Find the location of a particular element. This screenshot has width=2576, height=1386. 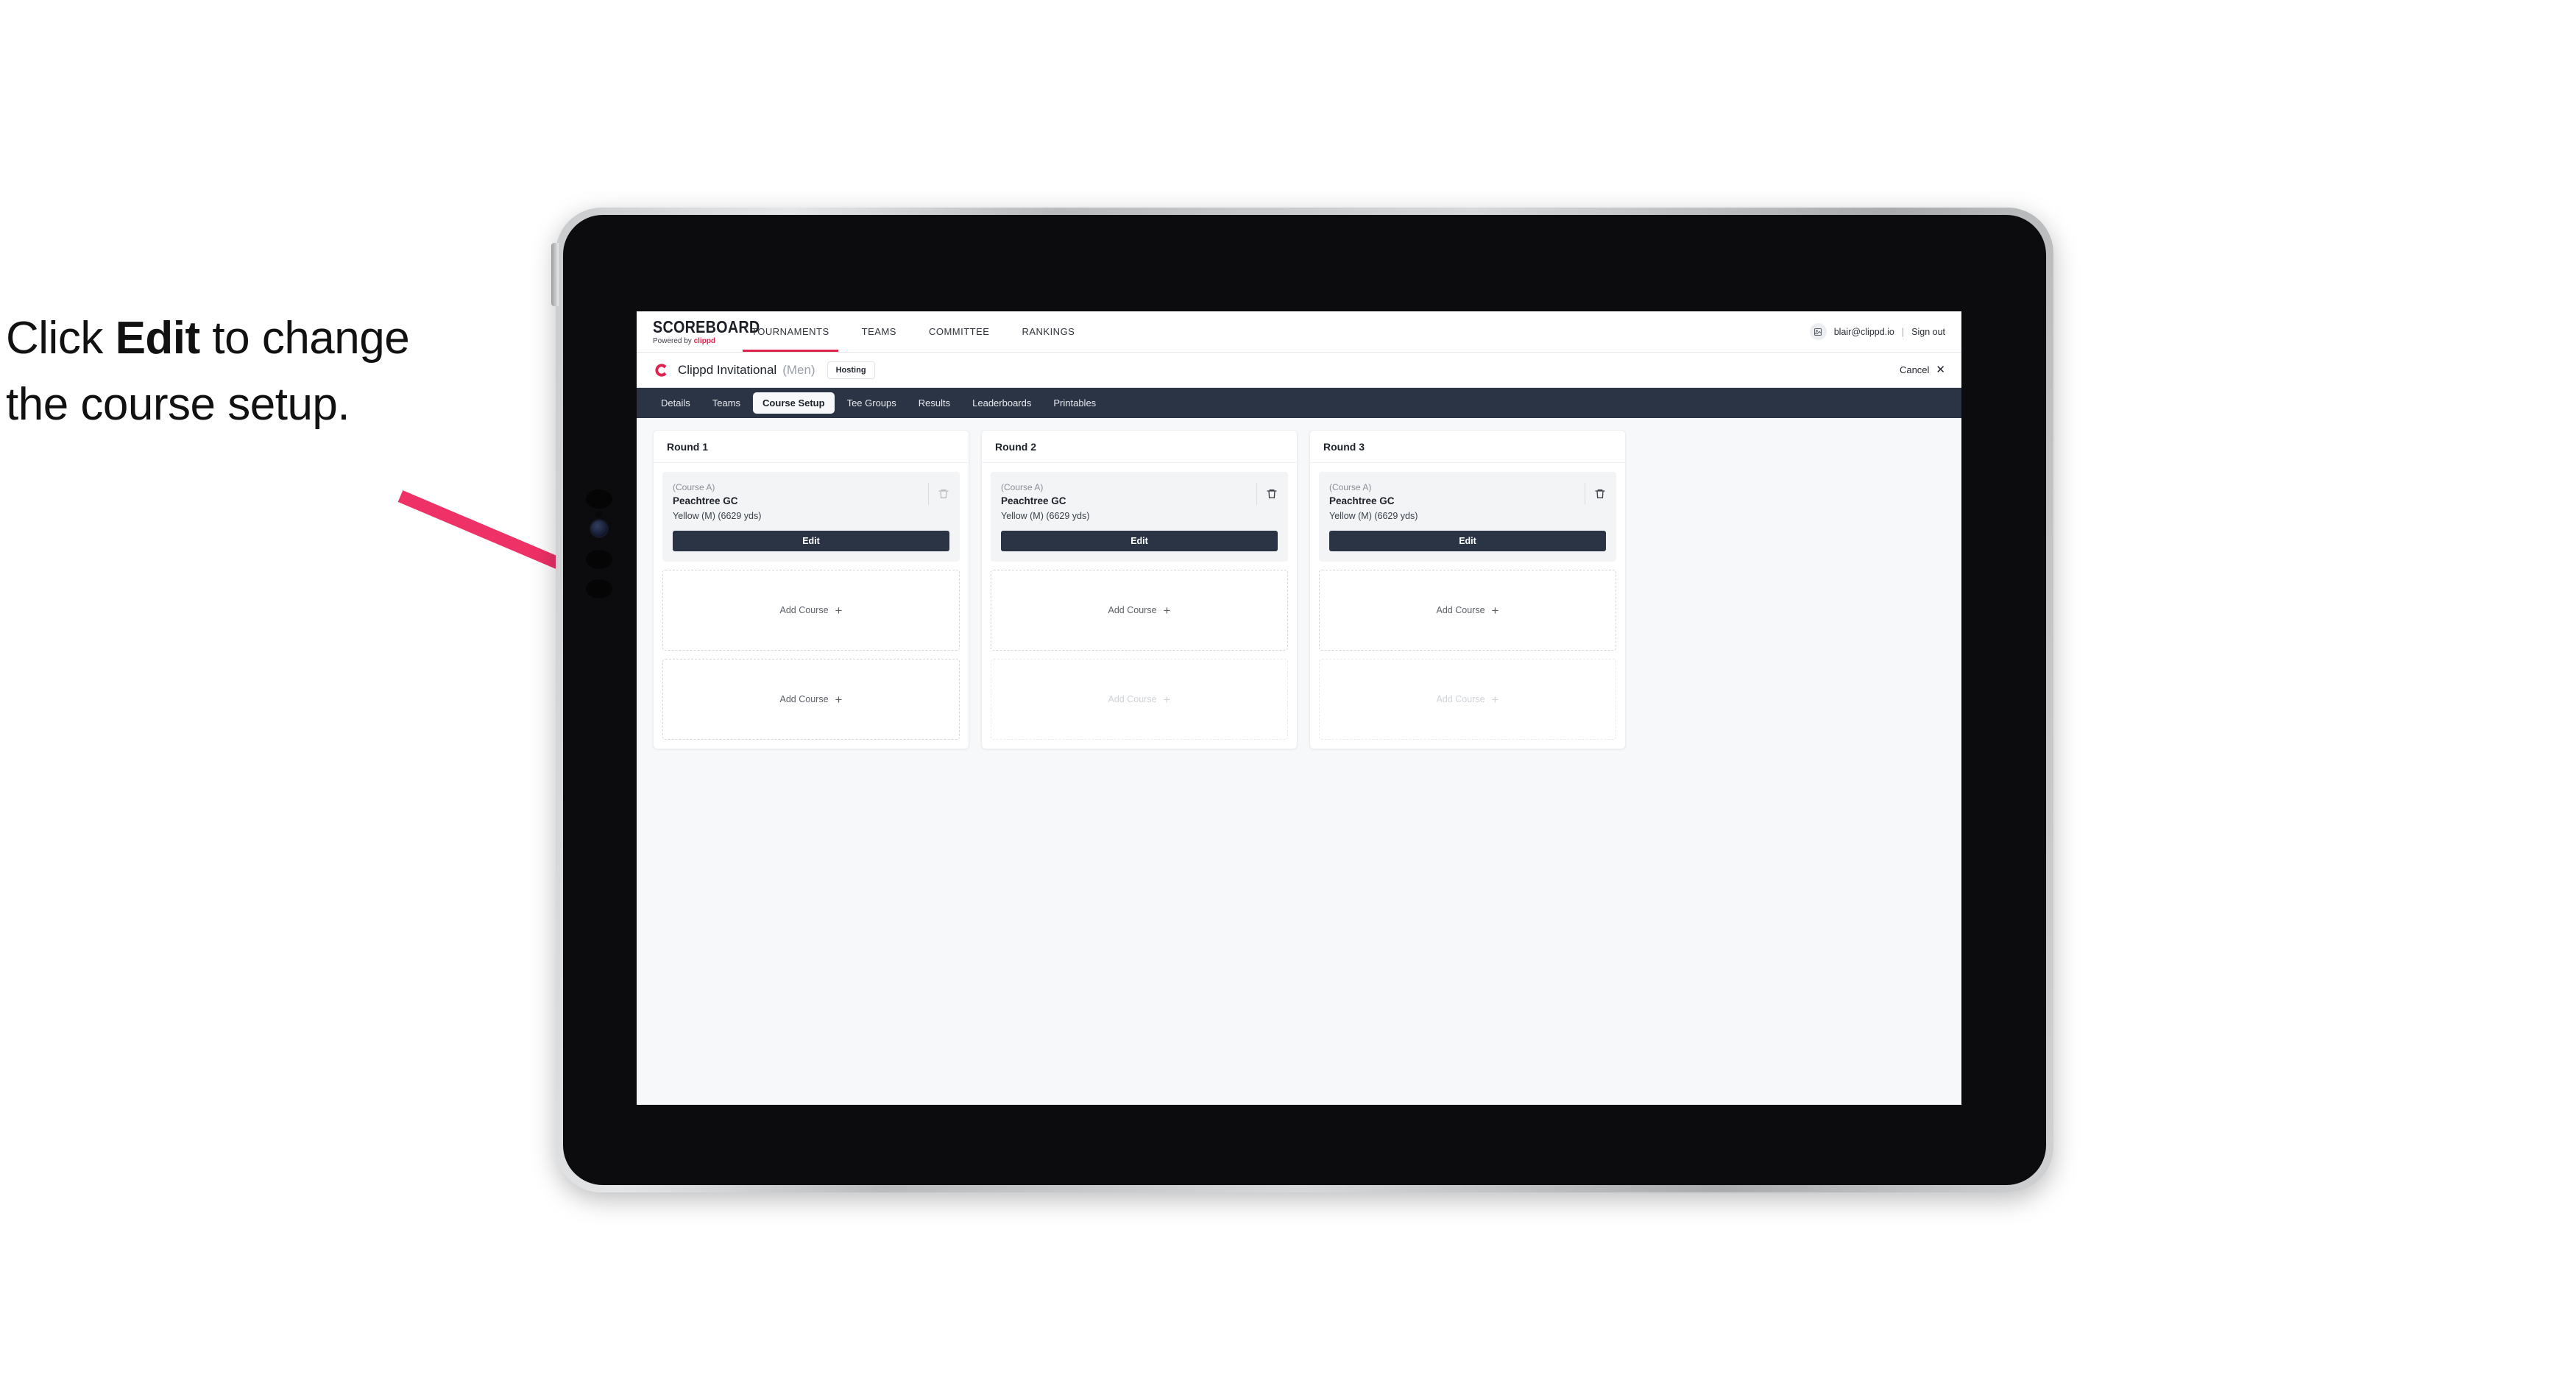

nav-label: TEAMS is located at coordinates (879, 331).